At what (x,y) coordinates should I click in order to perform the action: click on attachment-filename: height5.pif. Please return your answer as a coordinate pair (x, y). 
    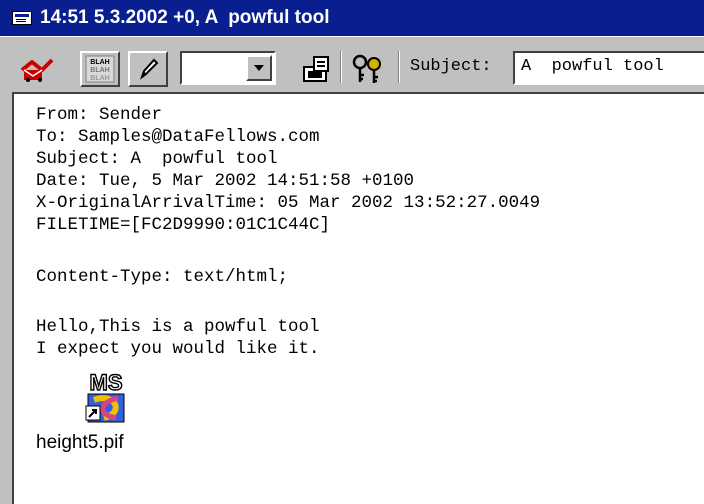
    Looking at the image, I should click on (80, 443).